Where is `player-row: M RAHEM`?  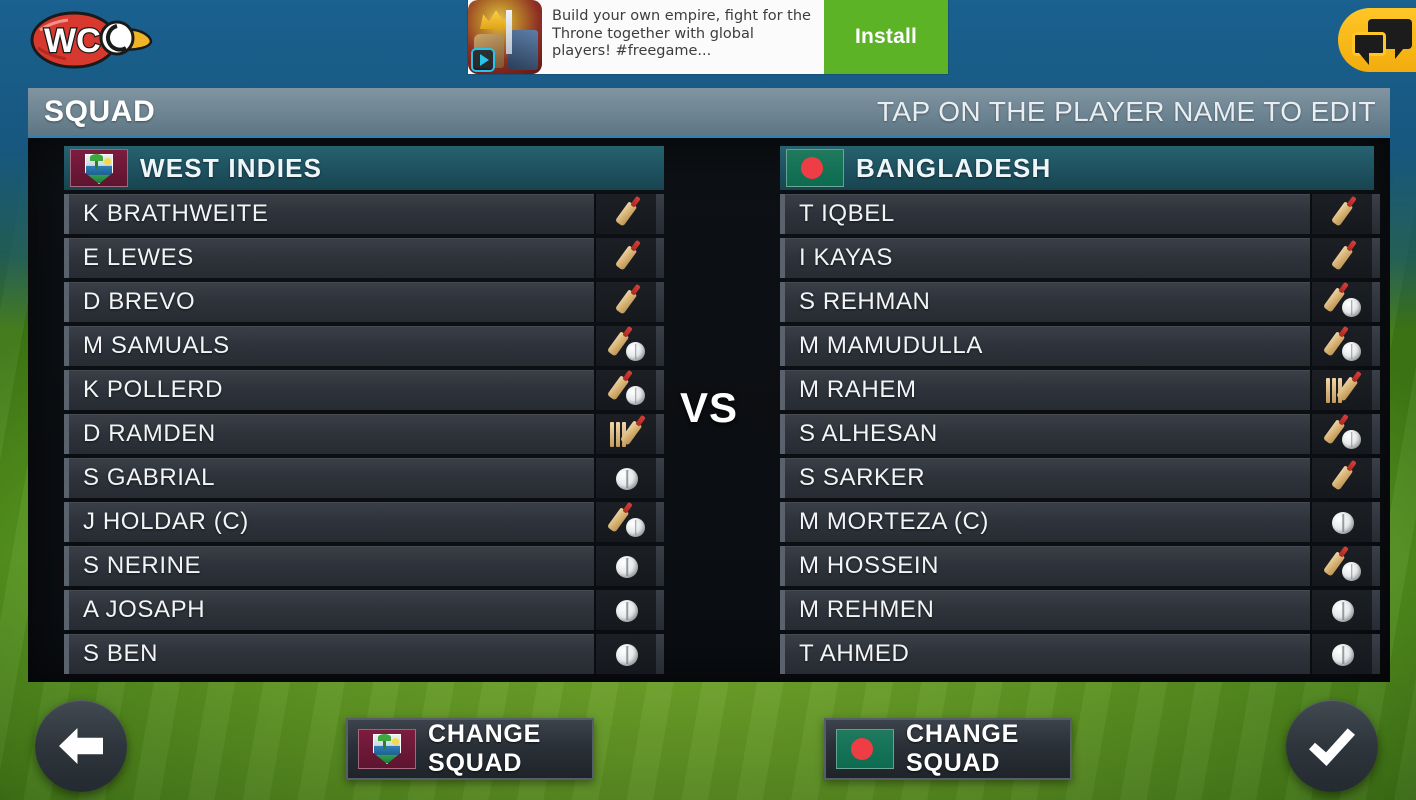 player-row: M RAHEM is located at coordinates (1080, 390).